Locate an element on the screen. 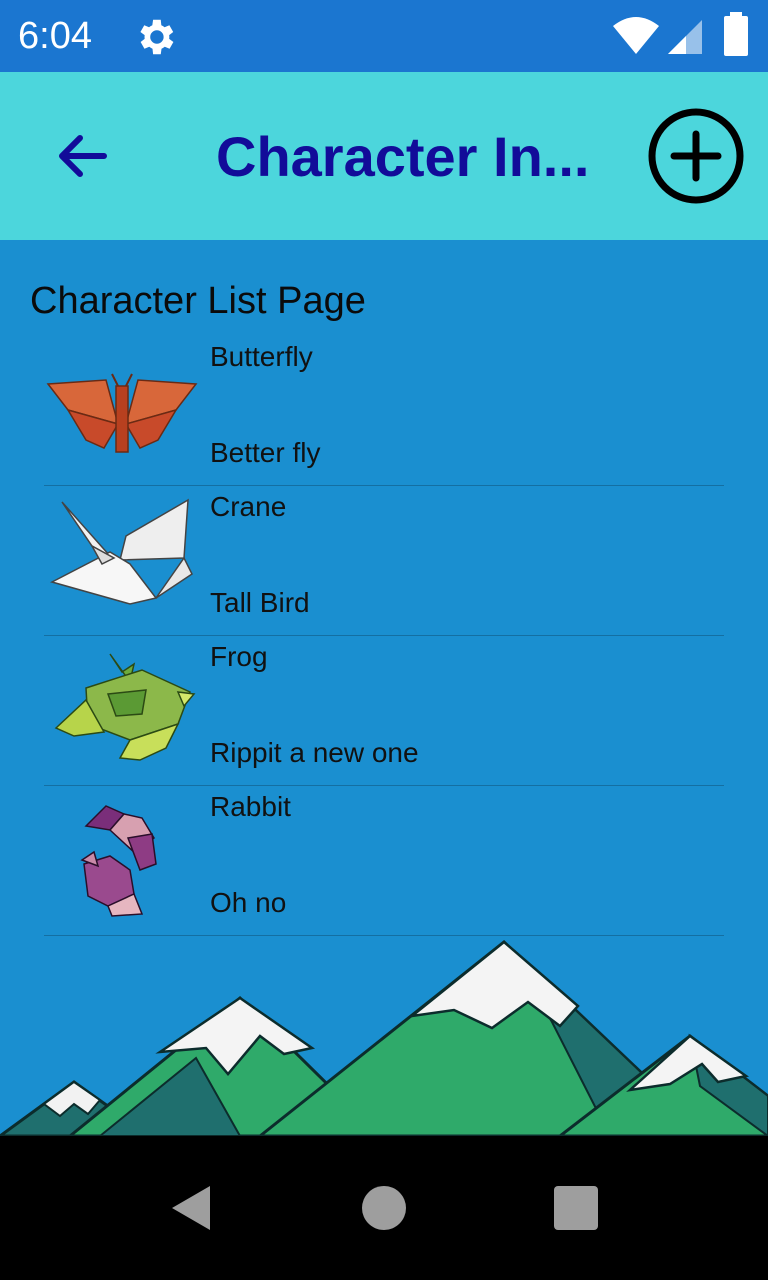 The width and height of the screenshot is (768, 1280). wifi-icon is located at coordinates (636, 35).